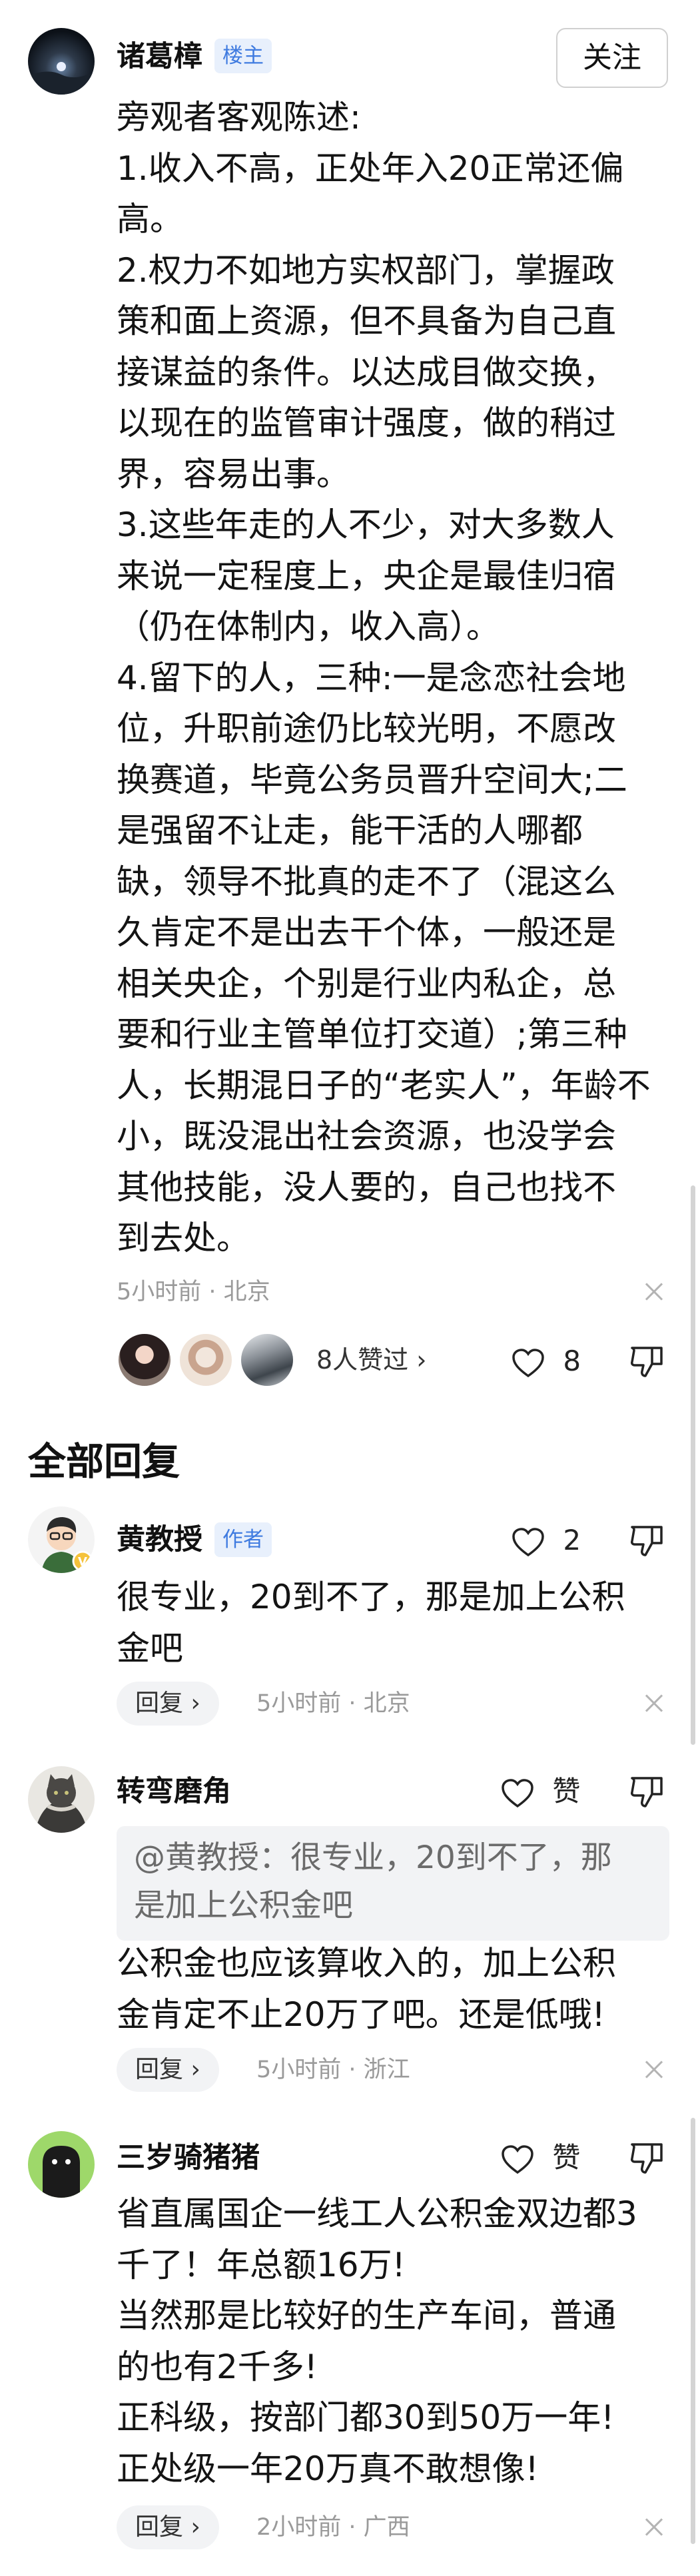 The width and height of the screenshot is (700, 2576). I want to click on comment-line: 位，升职前途仍比较光明，不愿改, so click(366, 728).